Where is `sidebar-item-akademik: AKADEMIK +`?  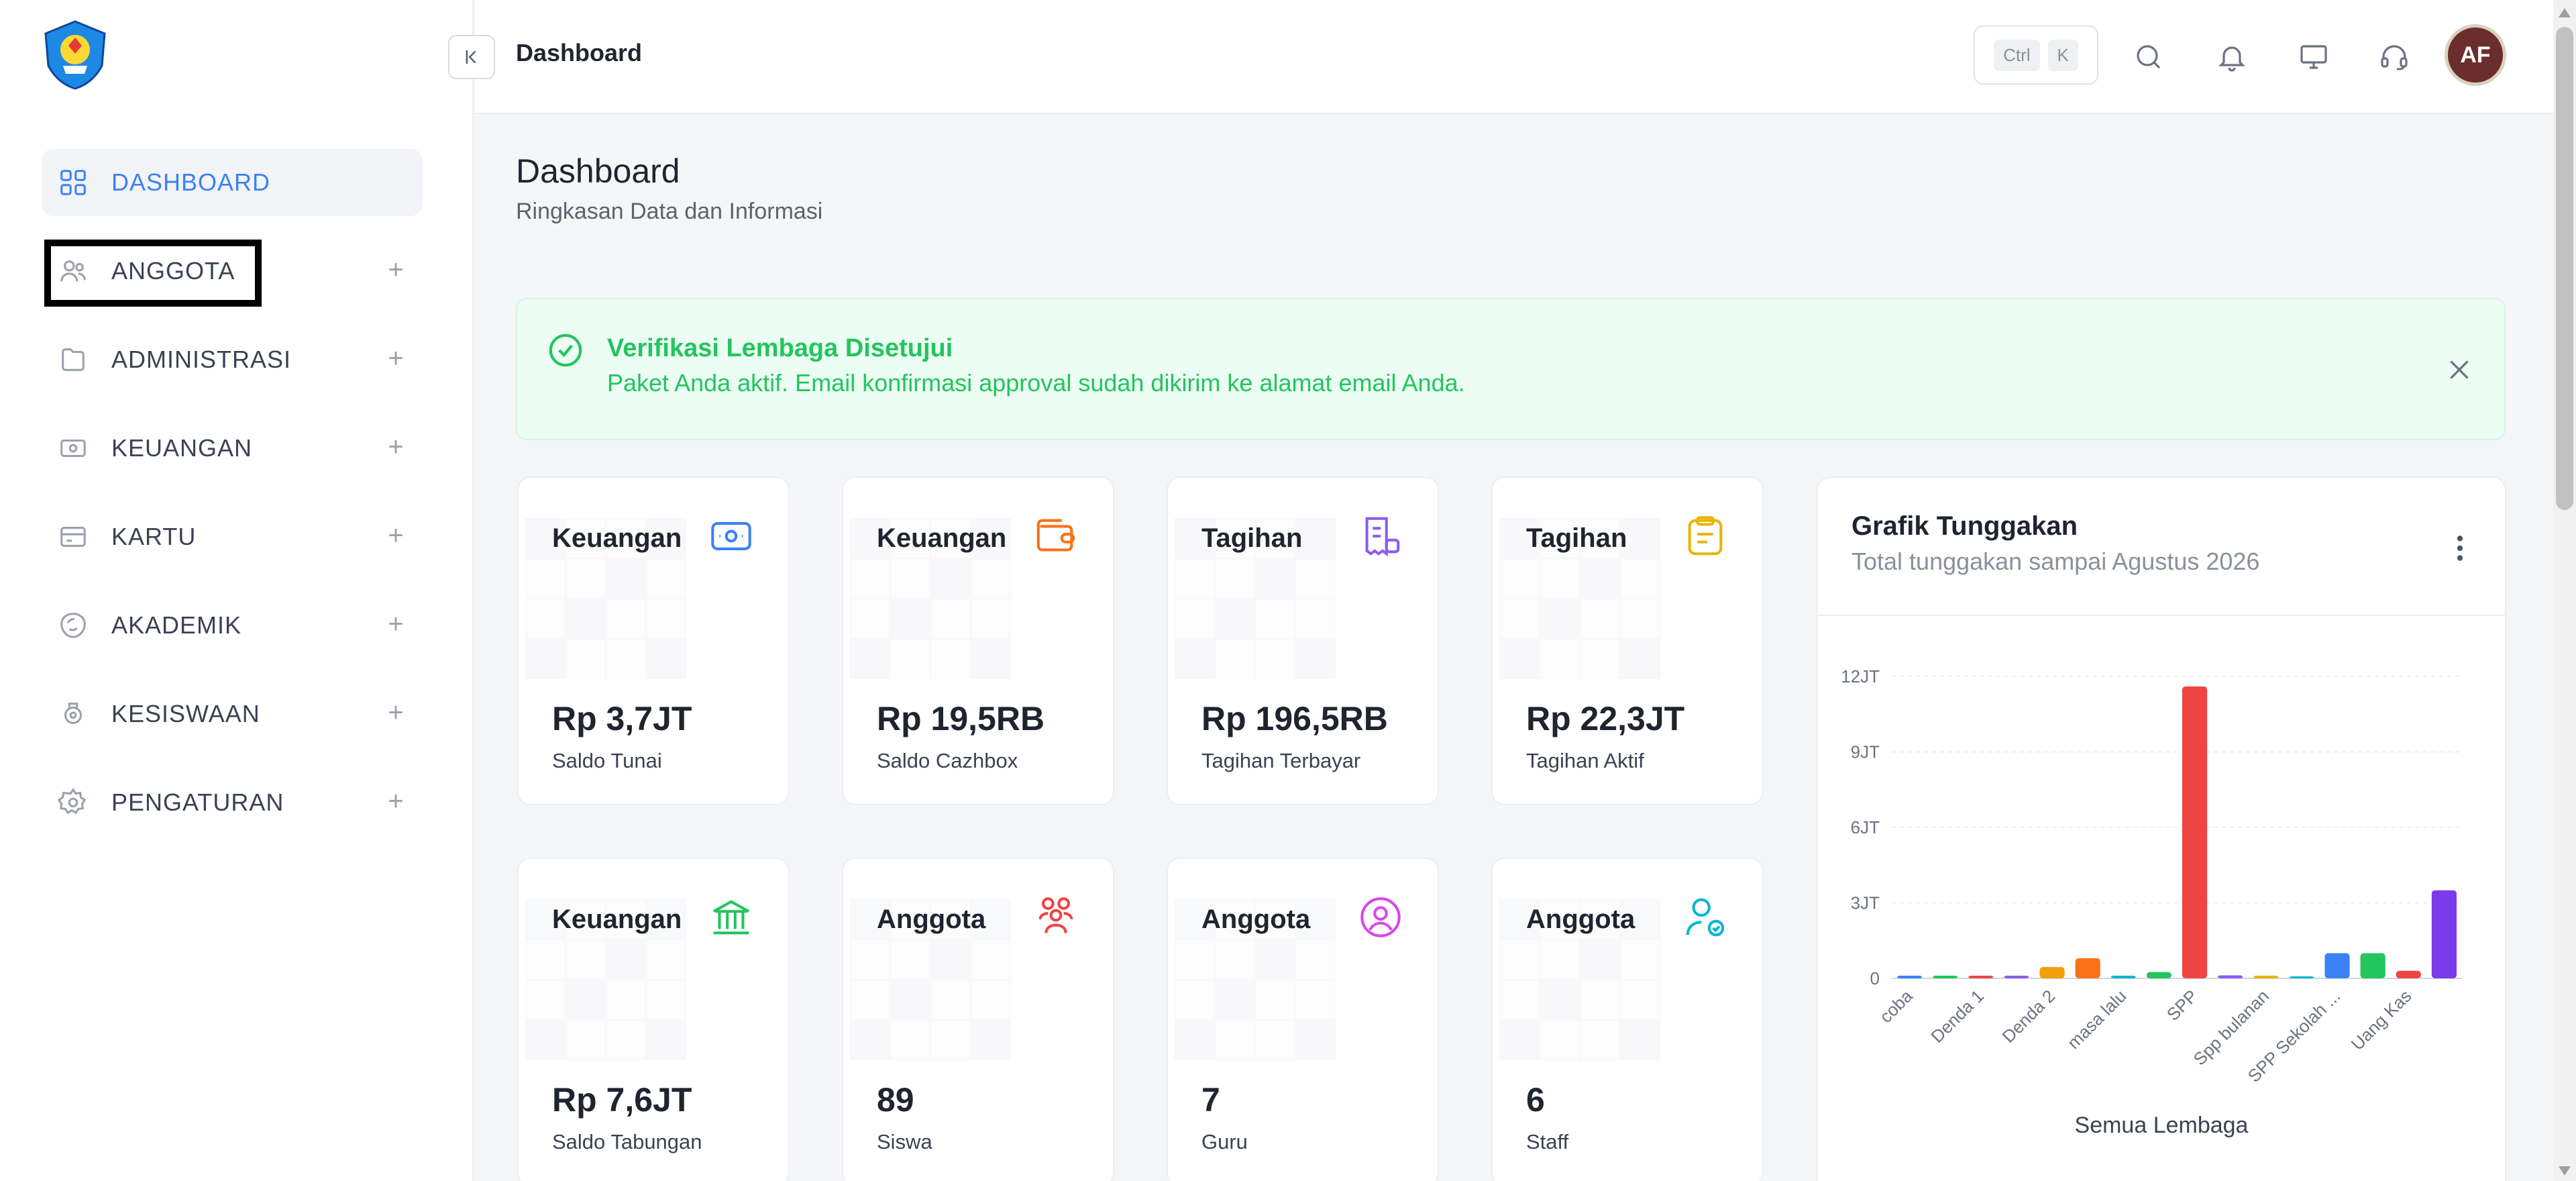
sidebar-item-akademik: AKADEMIK + is located at coordinates (232, 625).